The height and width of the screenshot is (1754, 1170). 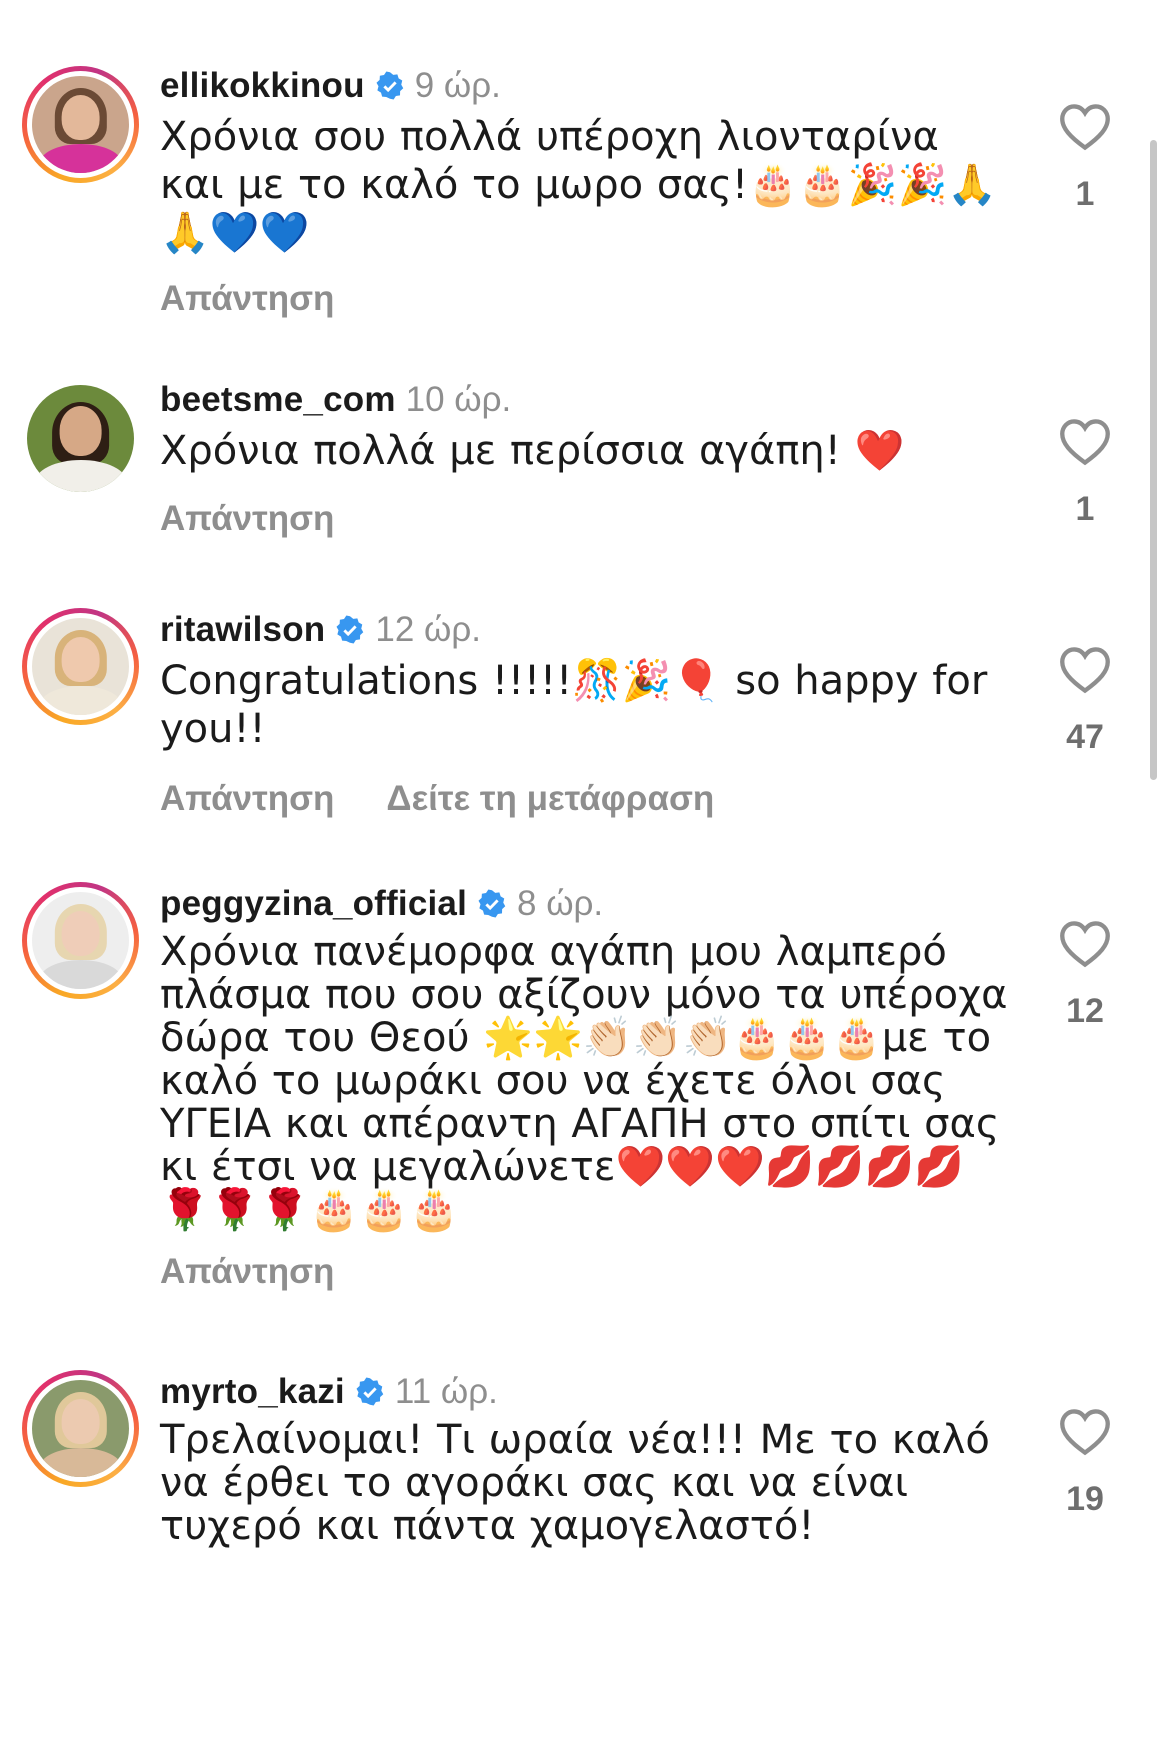 What do you see at coordinates (278, 400) in the screenshot?
I see `comment-username: beetsme_com` at bounding box center [278, 400].